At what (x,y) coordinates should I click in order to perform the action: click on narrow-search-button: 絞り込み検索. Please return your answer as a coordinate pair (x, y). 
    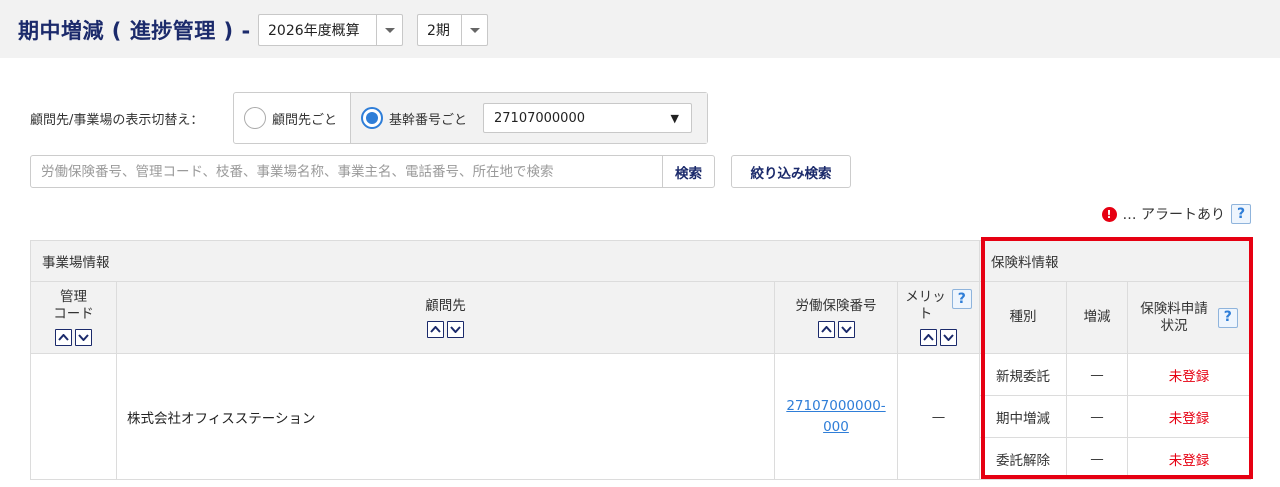
    Looking at the image, I should click on (791, 171).